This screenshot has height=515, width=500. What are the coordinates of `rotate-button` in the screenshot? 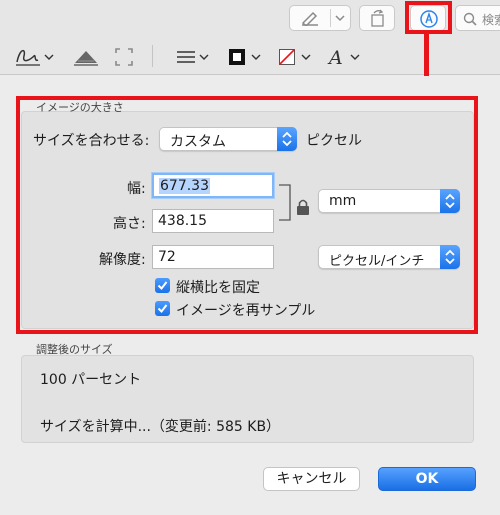 It's located at (377, 18).